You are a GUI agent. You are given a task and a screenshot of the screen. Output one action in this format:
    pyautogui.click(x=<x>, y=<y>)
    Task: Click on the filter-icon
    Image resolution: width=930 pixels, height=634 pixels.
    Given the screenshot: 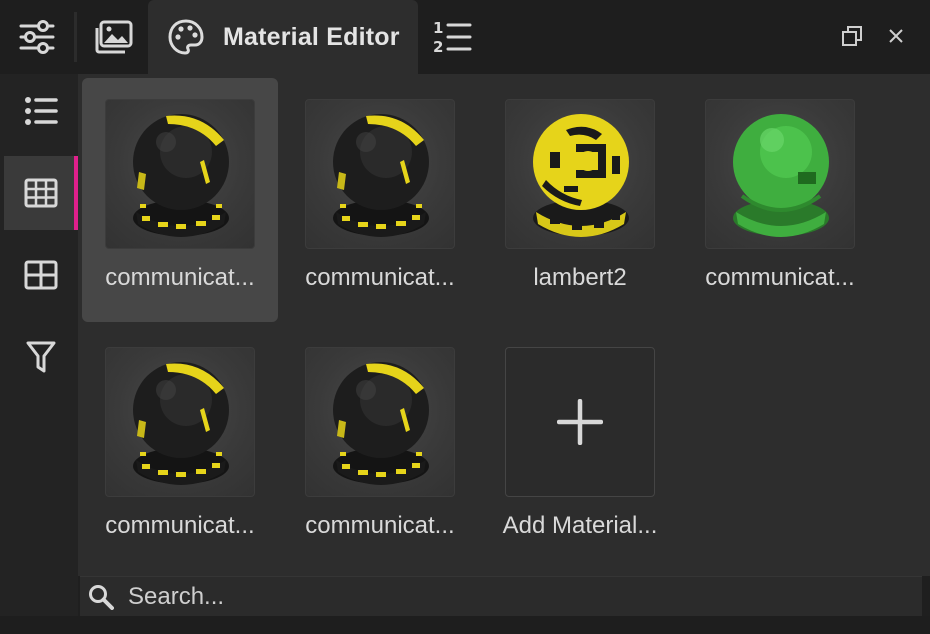 What is the action you would take?
    pyautogui.click(x=41, y=357)
    